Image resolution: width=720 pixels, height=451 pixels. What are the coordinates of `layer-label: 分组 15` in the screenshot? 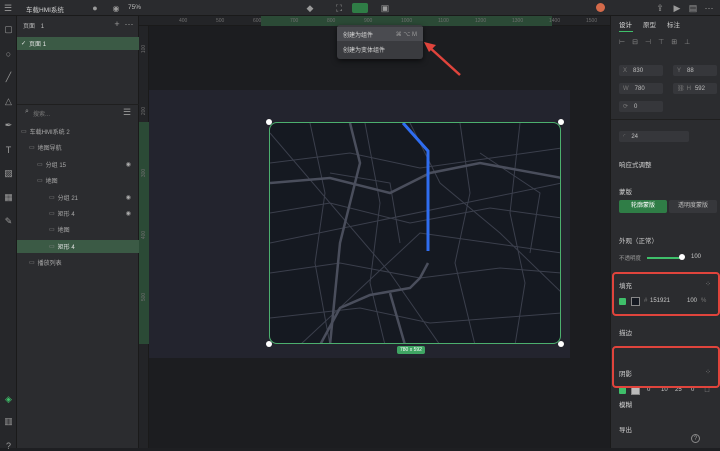 It's located at (56, 165).